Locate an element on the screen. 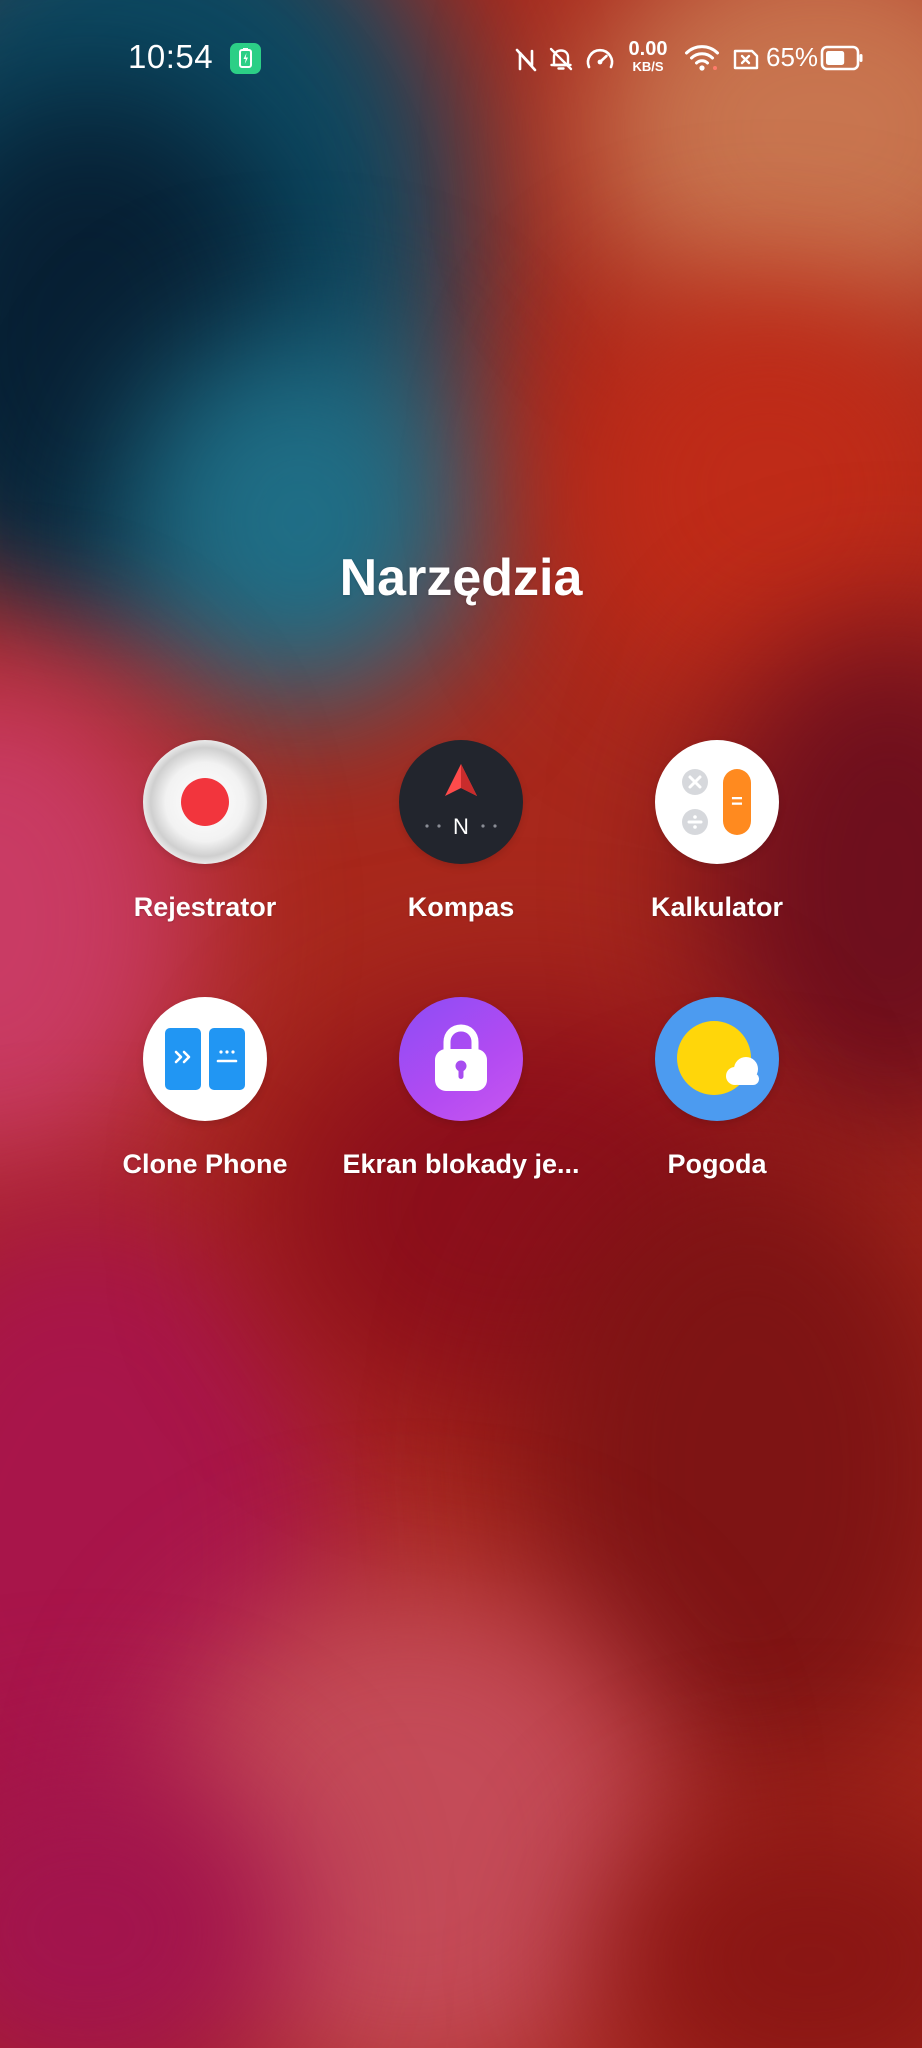 The height and width of the screenshot is (2048, 922). app-label: Clone Phone is located at coordinates (205, 1164).